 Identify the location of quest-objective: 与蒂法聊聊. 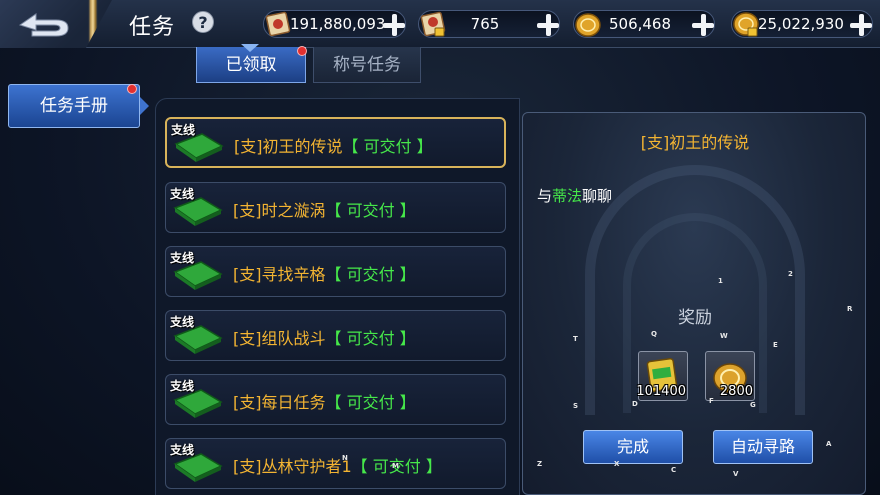
(574, 195).